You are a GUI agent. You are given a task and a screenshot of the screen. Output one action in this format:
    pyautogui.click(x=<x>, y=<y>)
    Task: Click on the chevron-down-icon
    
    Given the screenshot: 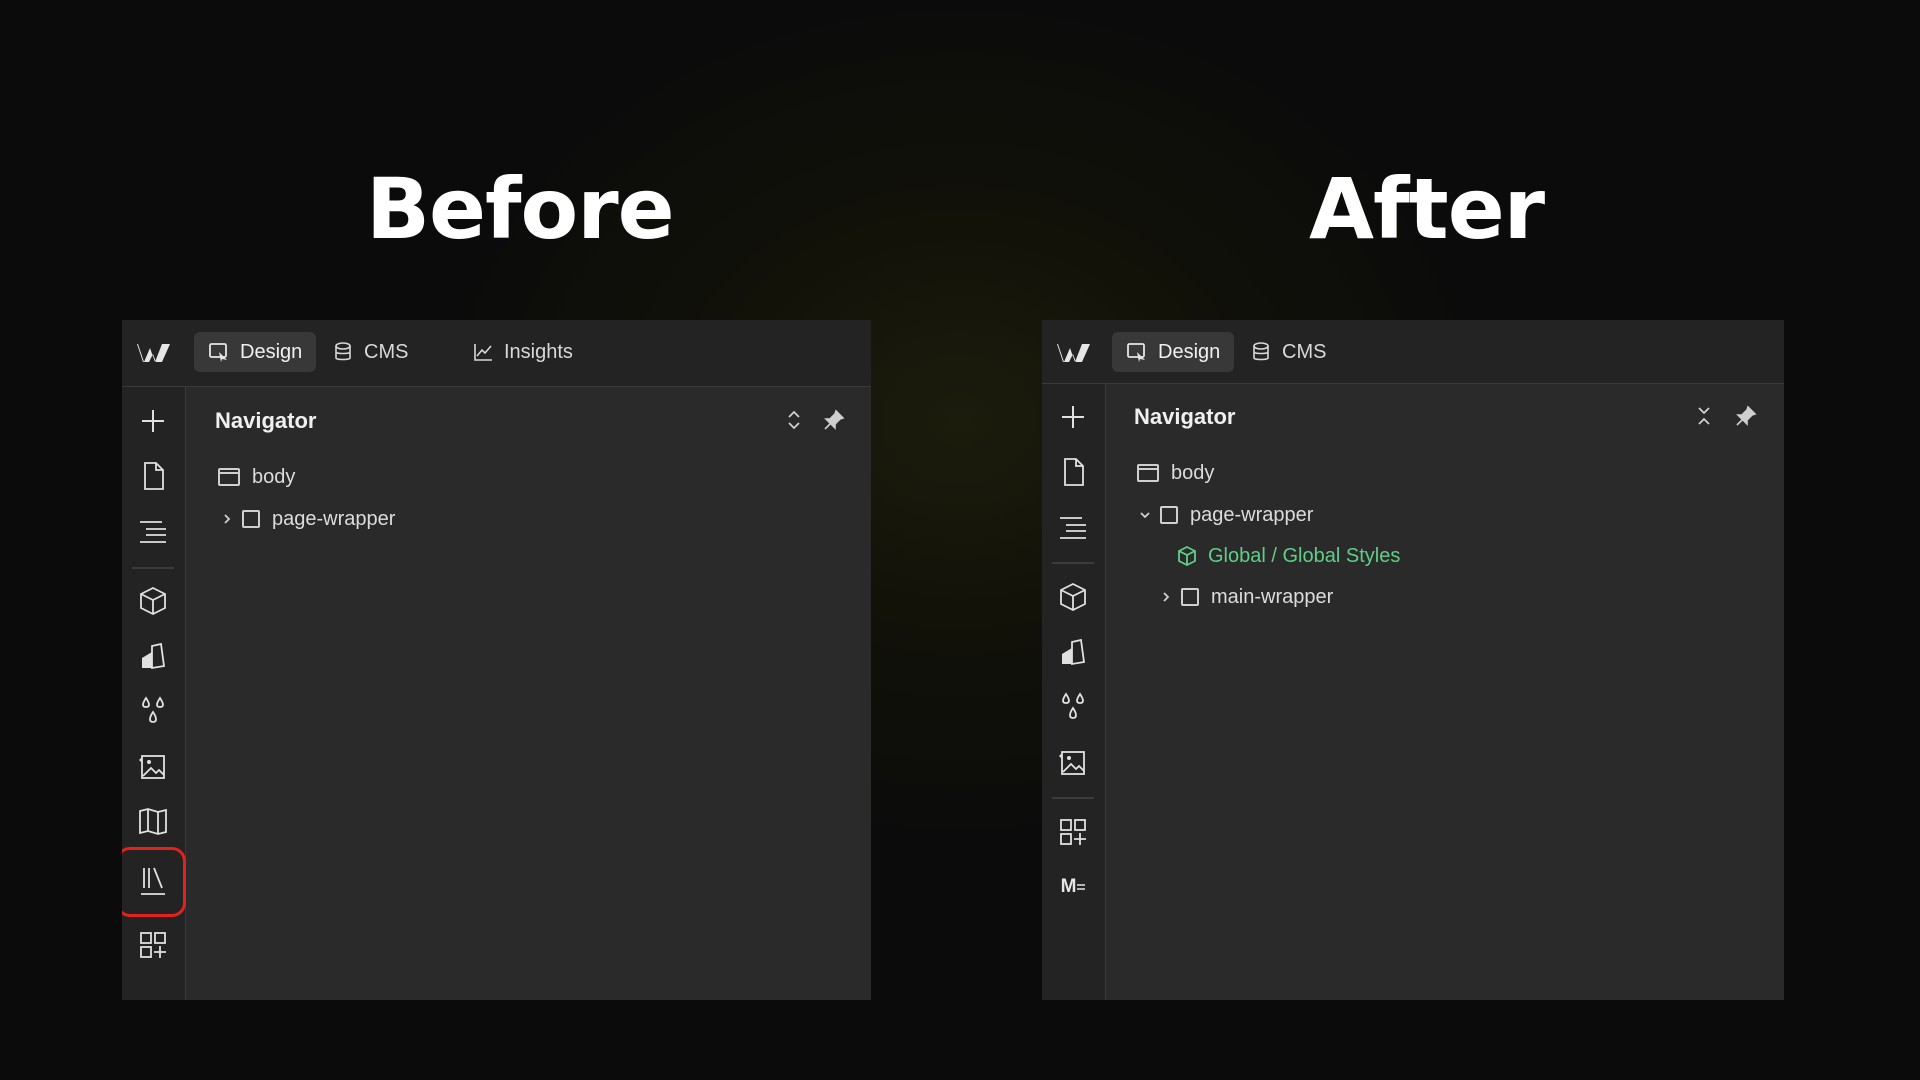 What is the action you would take?
    pyautogui.click(x=1145, y=515)
    